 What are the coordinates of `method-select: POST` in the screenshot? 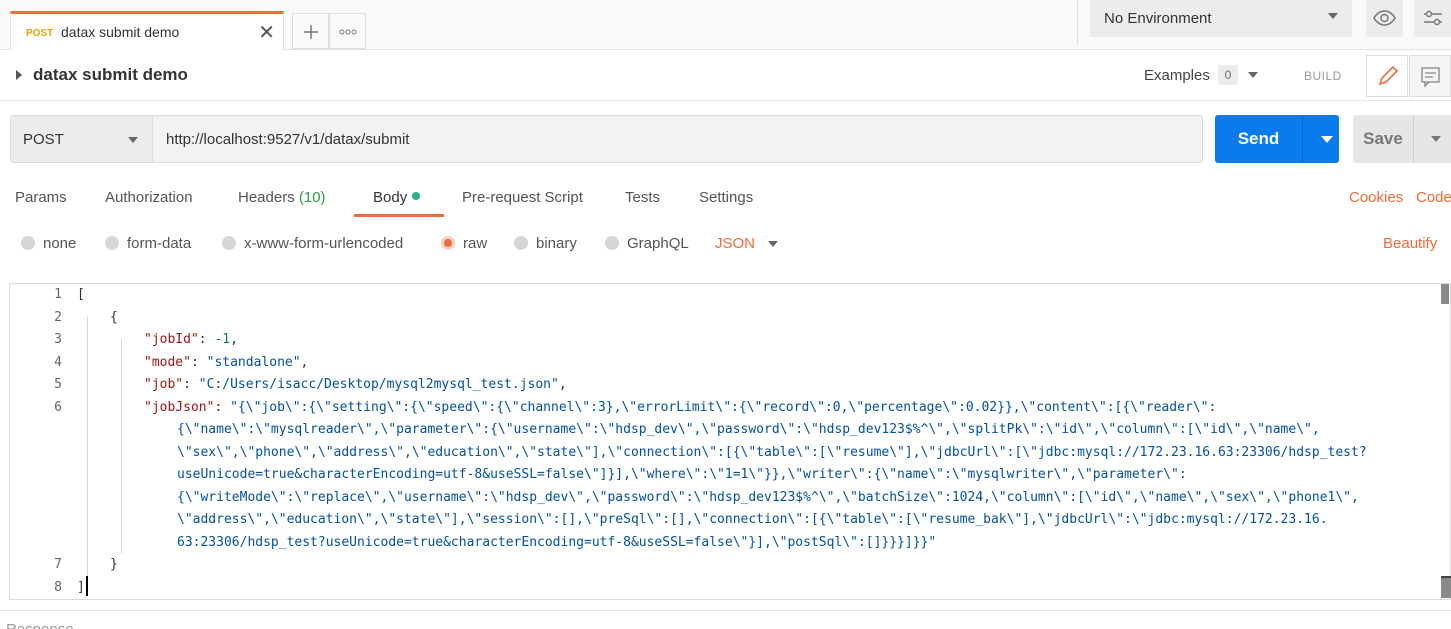 It's located at (81, 139).